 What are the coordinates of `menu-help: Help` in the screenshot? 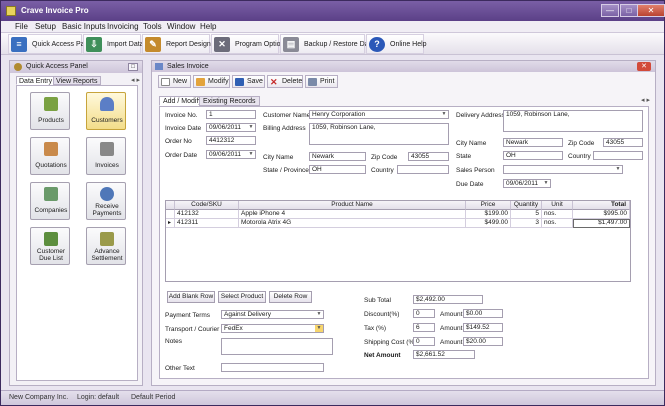 It's located at (208, 26).